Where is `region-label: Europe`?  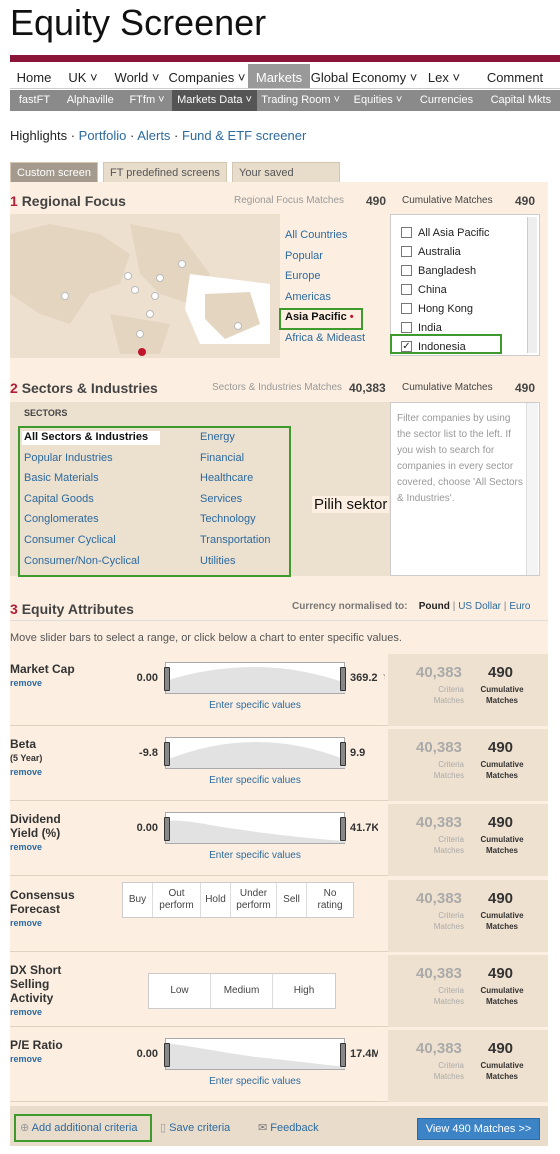
region-label: Europe is located at coordinates (303, 276).